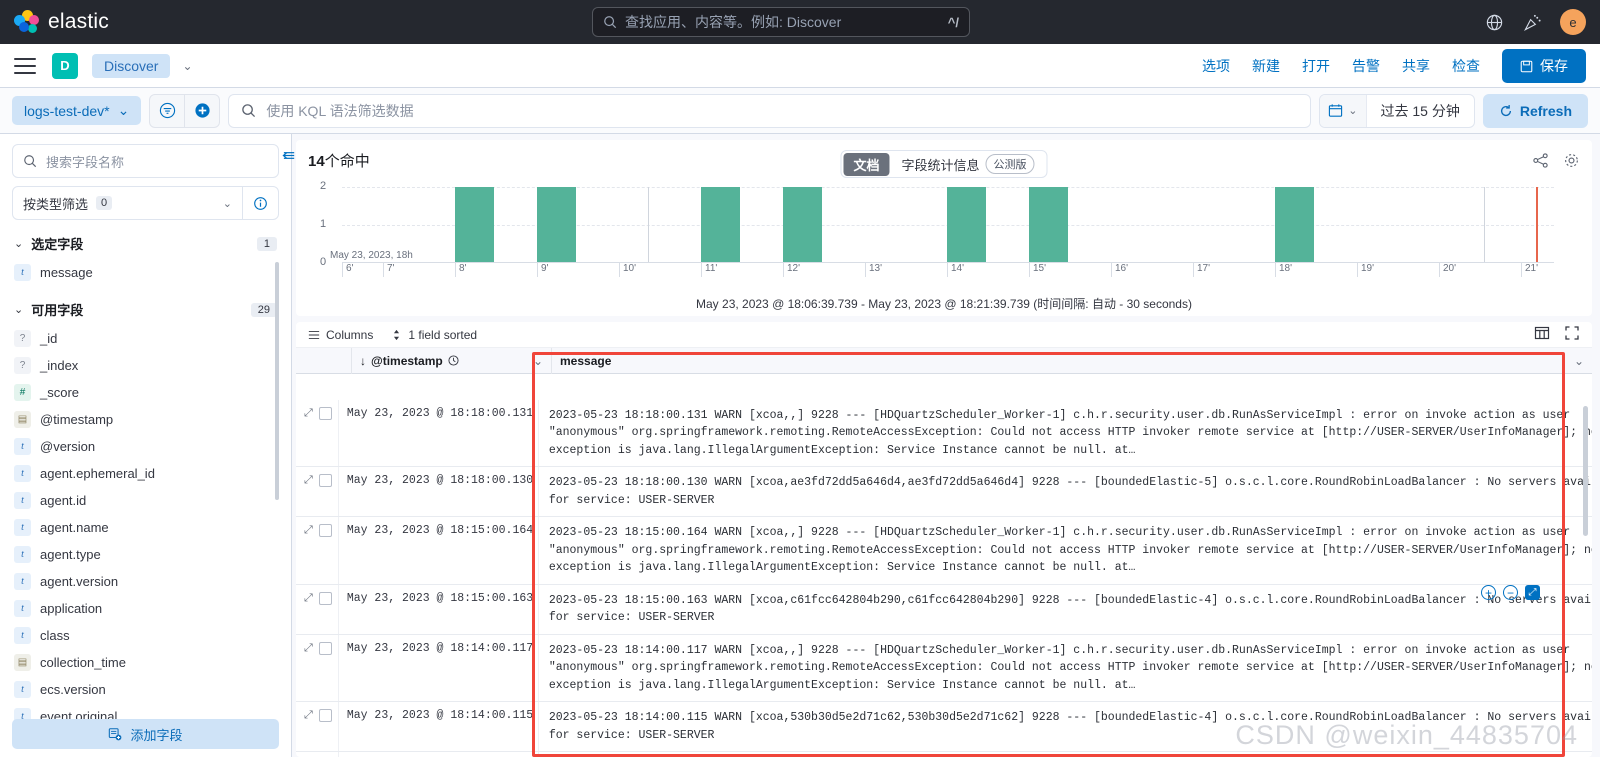 The width and height of the screenshot is (1600, 757). I want to click on beta-badge: 公测版, so click(1010, 164).